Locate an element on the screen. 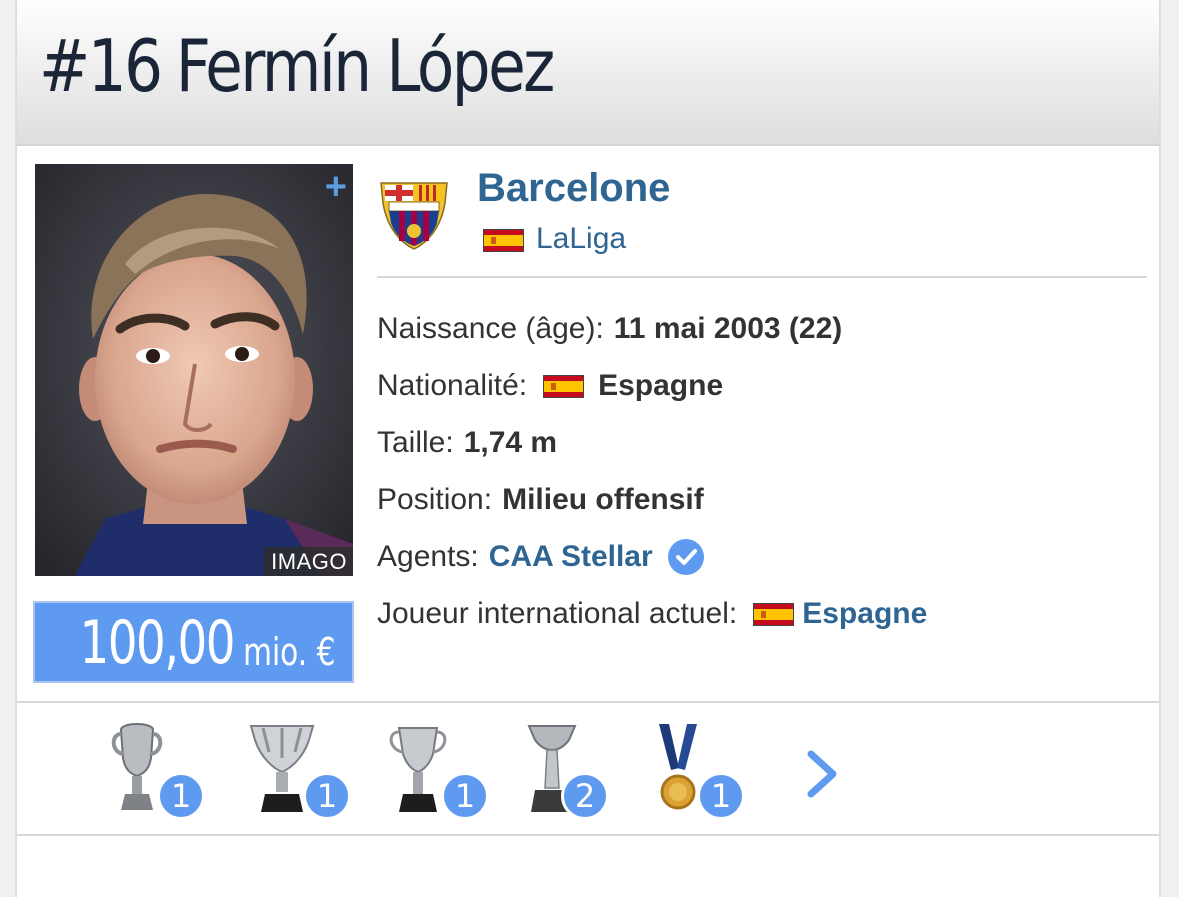 The height and width of the screenshot is (897, 1179). birth-row: Naissance (âge): 11 mai 2003 (22) is located at coordinates (609, 329).